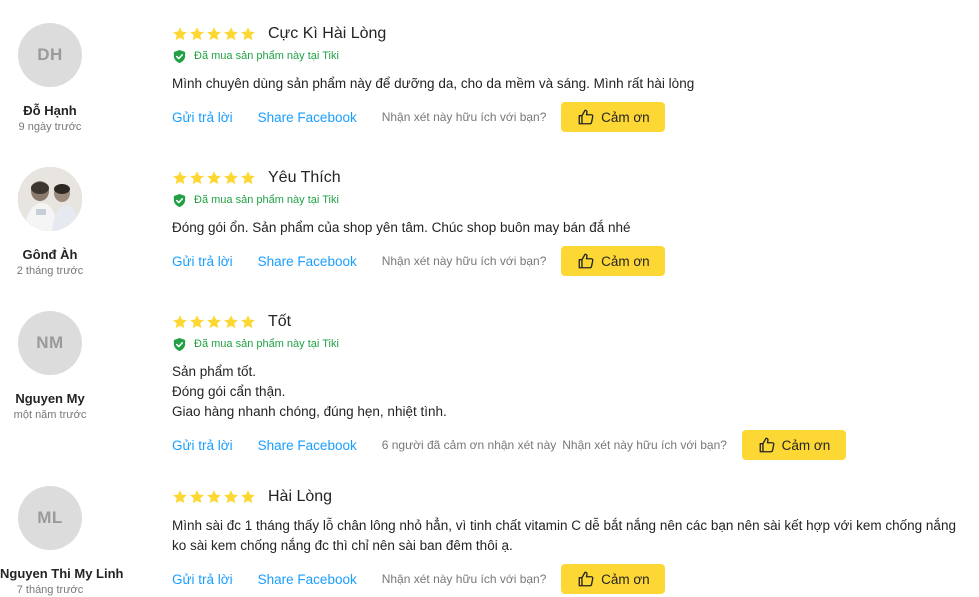  What do you see at coordinates (50, 271) in the screenshot?
I see `review-time: 2 tháng trước` at bounding box center [50, 271].